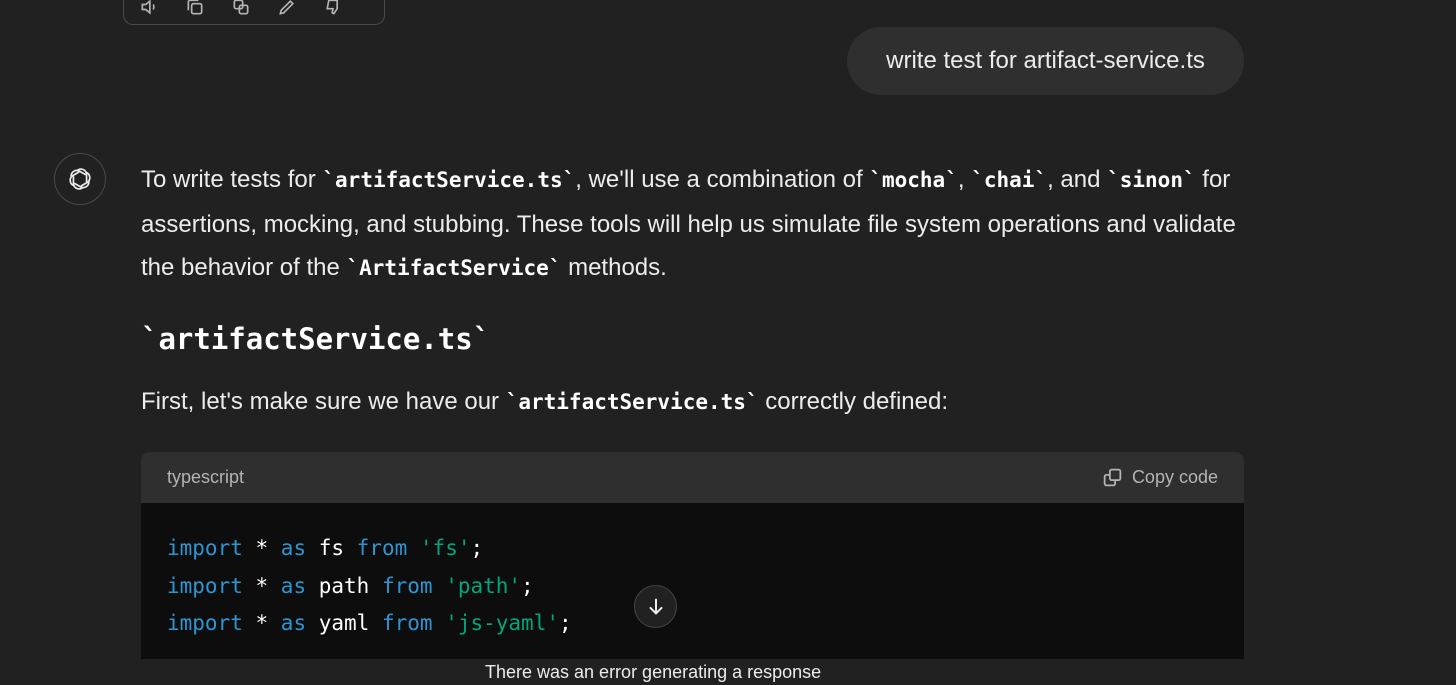 The height and width of the screenshot is (685, 1456). Describe the element at coordinates (344, 585) in the screenshot. I see `code-text: path` at that location.